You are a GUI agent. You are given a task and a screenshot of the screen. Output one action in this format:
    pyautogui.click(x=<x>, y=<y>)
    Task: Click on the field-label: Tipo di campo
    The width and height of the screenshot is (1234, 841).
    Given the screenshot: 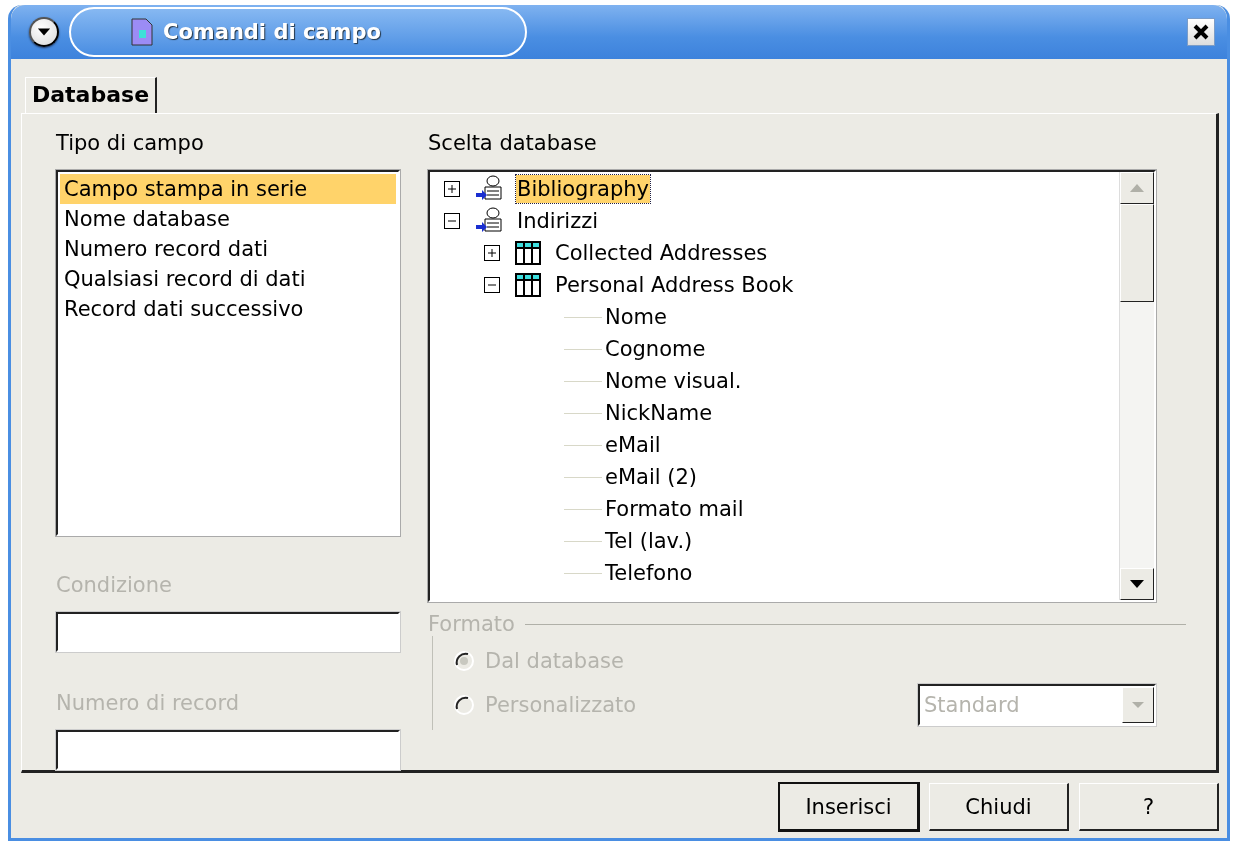 What is the action you would take?
    pyautogui.click(x=130, y=143)
    